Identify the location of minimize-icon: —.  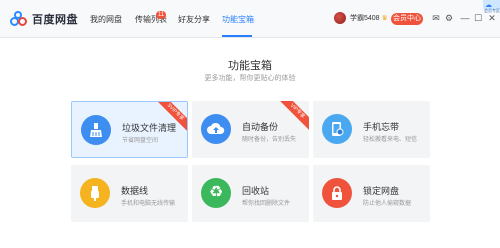
(465, 18).